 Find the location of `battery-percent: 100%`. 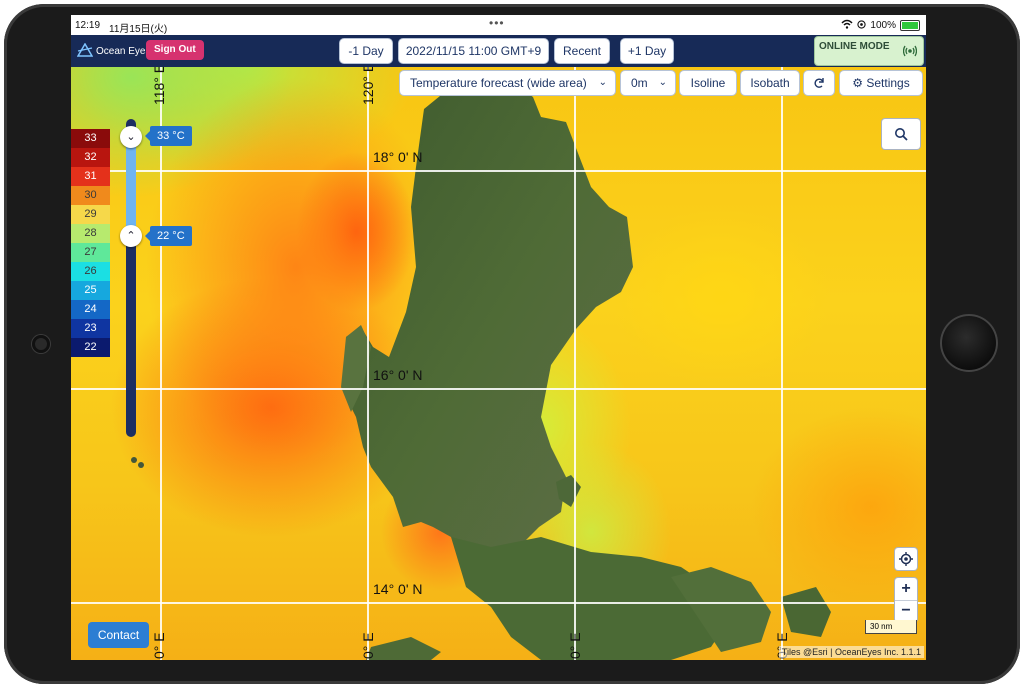

battery-percent: 100% is located at coordinates (883, 25).